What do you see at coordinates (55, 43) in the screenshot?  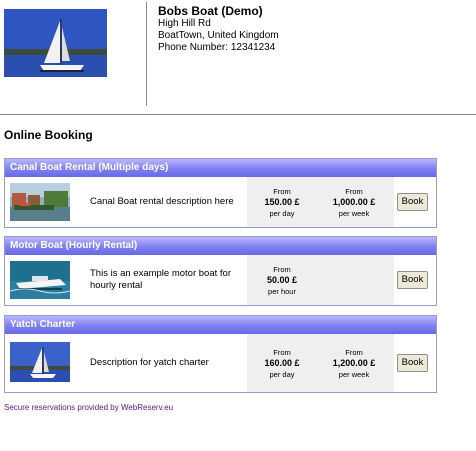 I see `sailboat-photo` at bounding box center [55, 43].